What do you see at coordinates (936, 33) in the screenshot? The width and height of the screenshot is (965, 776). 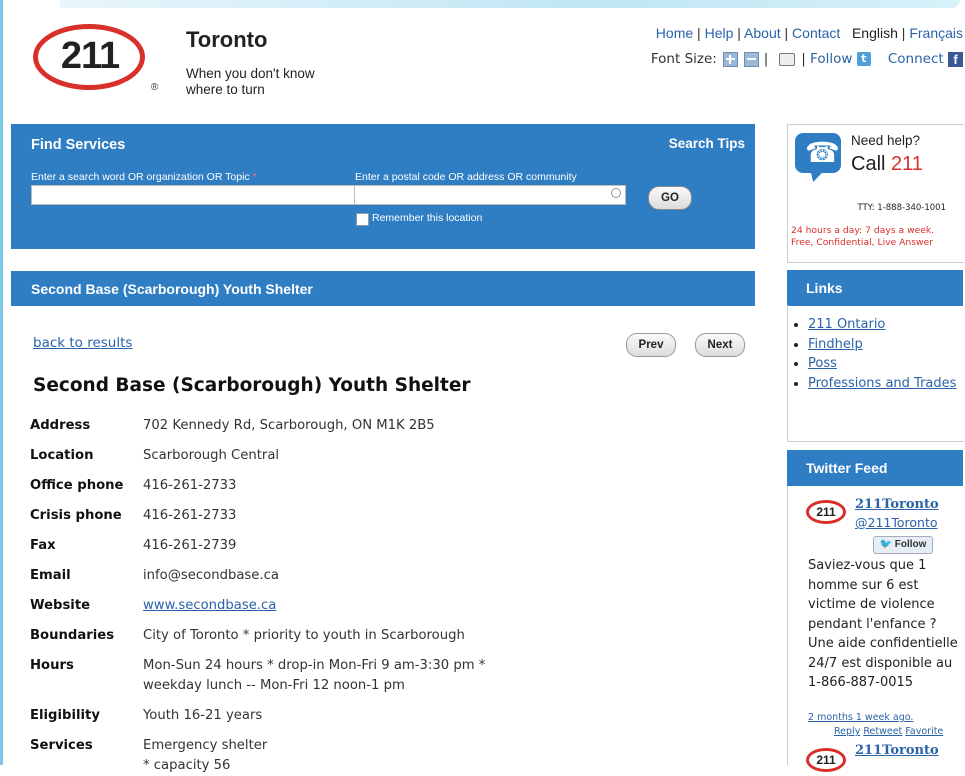 I see `lang-francais: Français` at bounding box center [936, 33].